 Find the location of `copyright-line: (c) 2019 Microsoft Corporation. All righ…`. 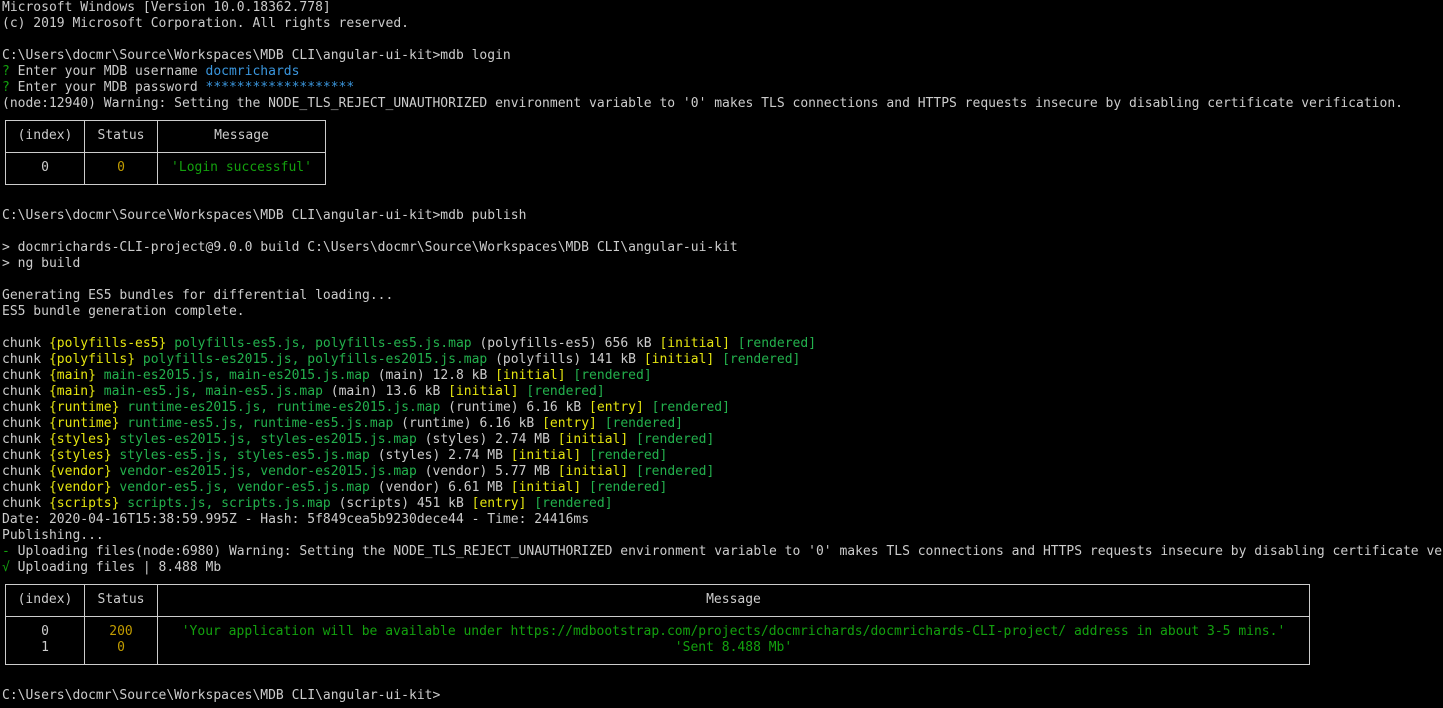

copyright-line: (c) 2019 Microsoft Corporation. All righ… is located at coordinates (205, 23).